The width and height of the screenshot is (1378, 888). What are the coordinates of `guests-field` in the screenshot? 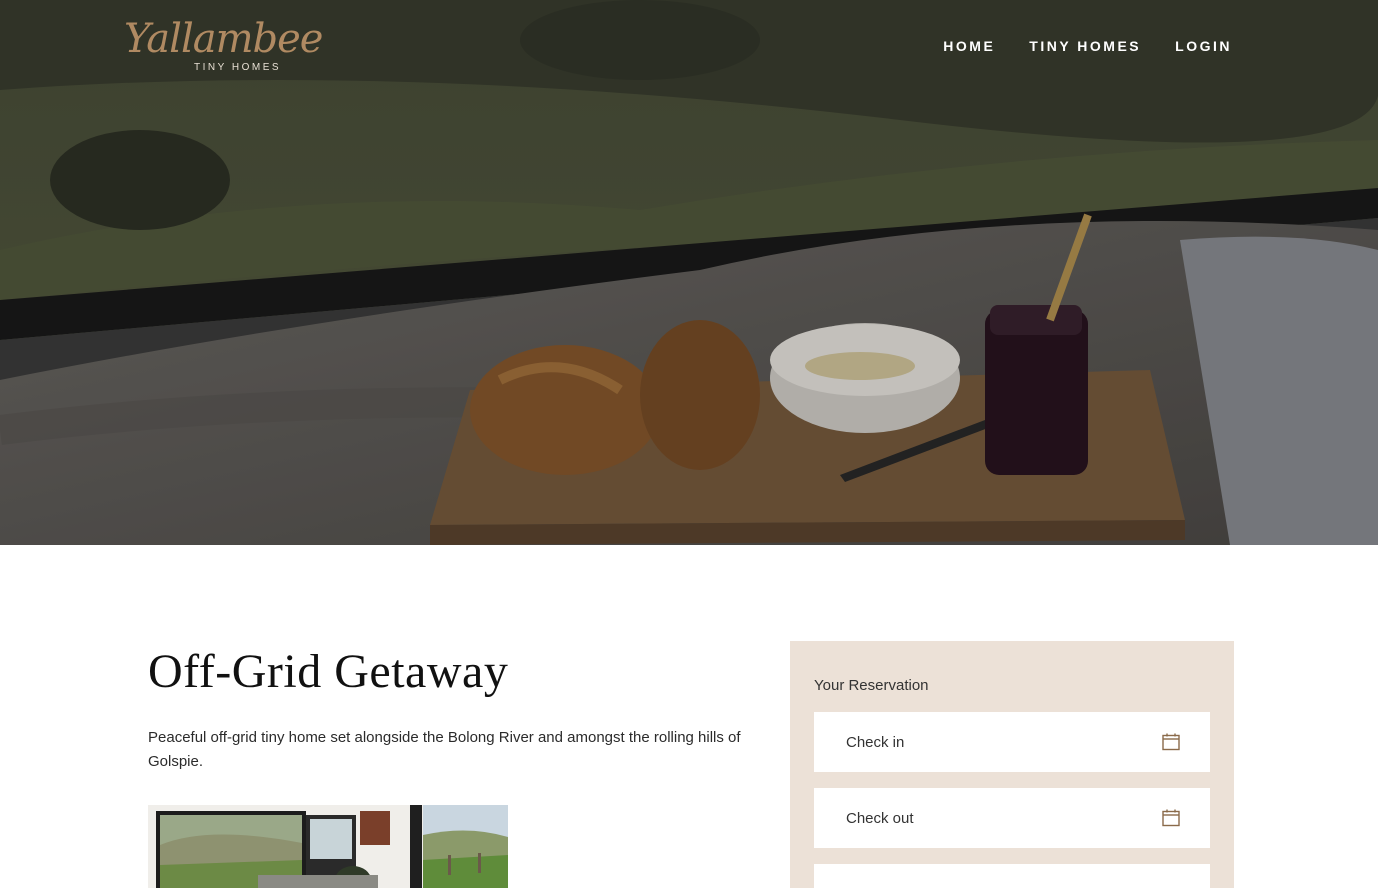 It's located at (1012, 876).